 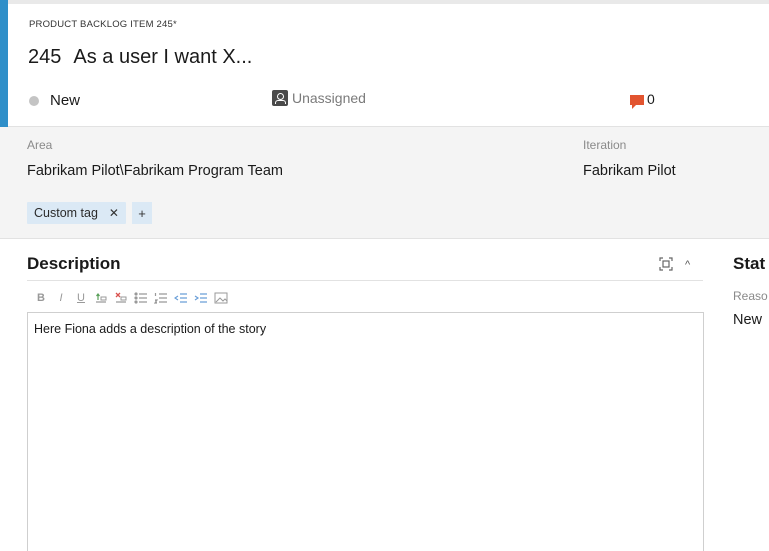 I want to click on reason-label: Reaso, so click(x=750, y=296).